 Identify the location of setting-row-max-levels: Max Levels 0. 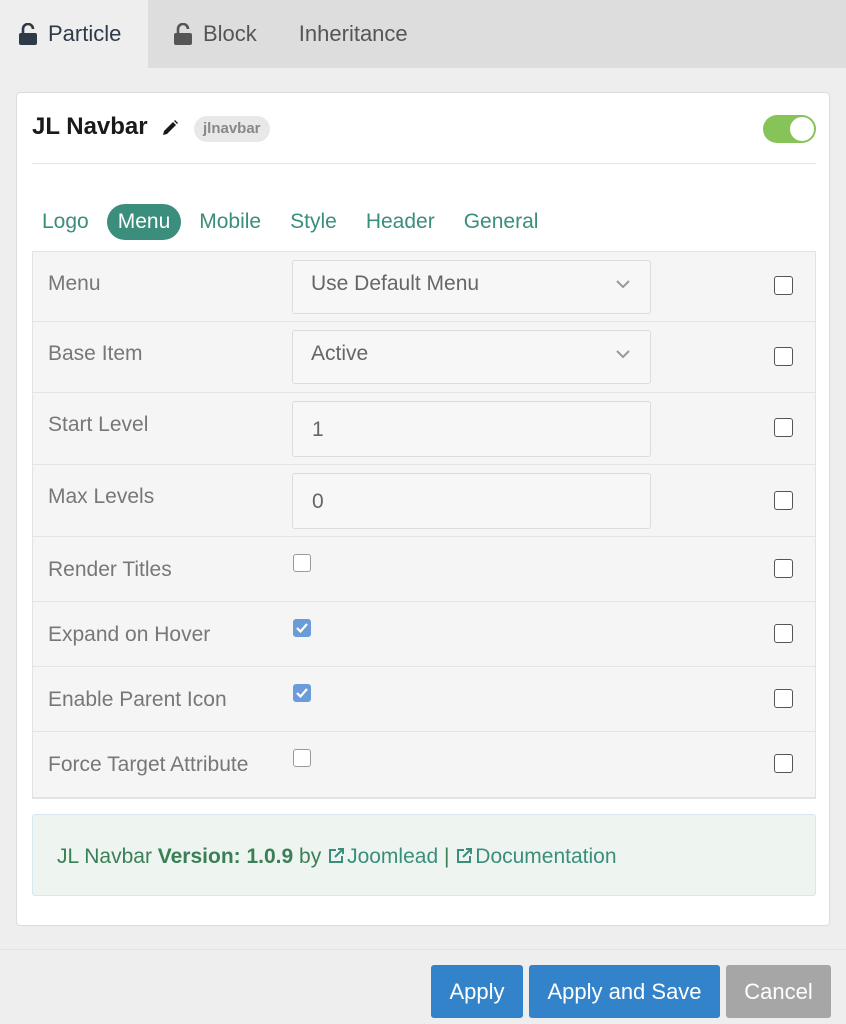
(424, 501).